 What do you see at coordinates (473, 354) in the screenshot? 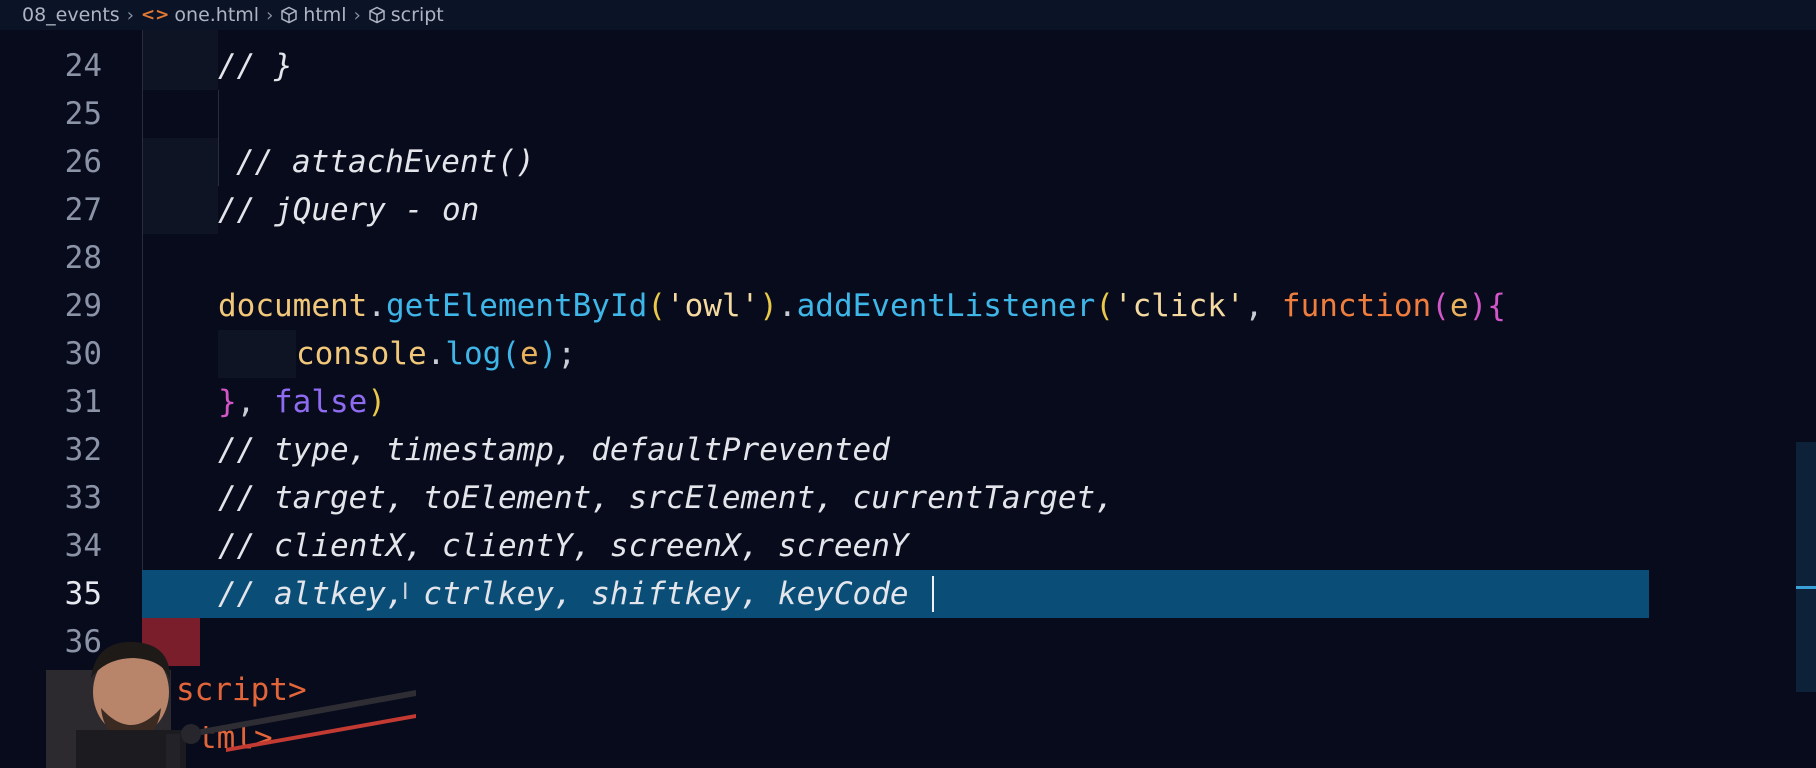
I see `token-method: log` at bounding box center [473, 354].